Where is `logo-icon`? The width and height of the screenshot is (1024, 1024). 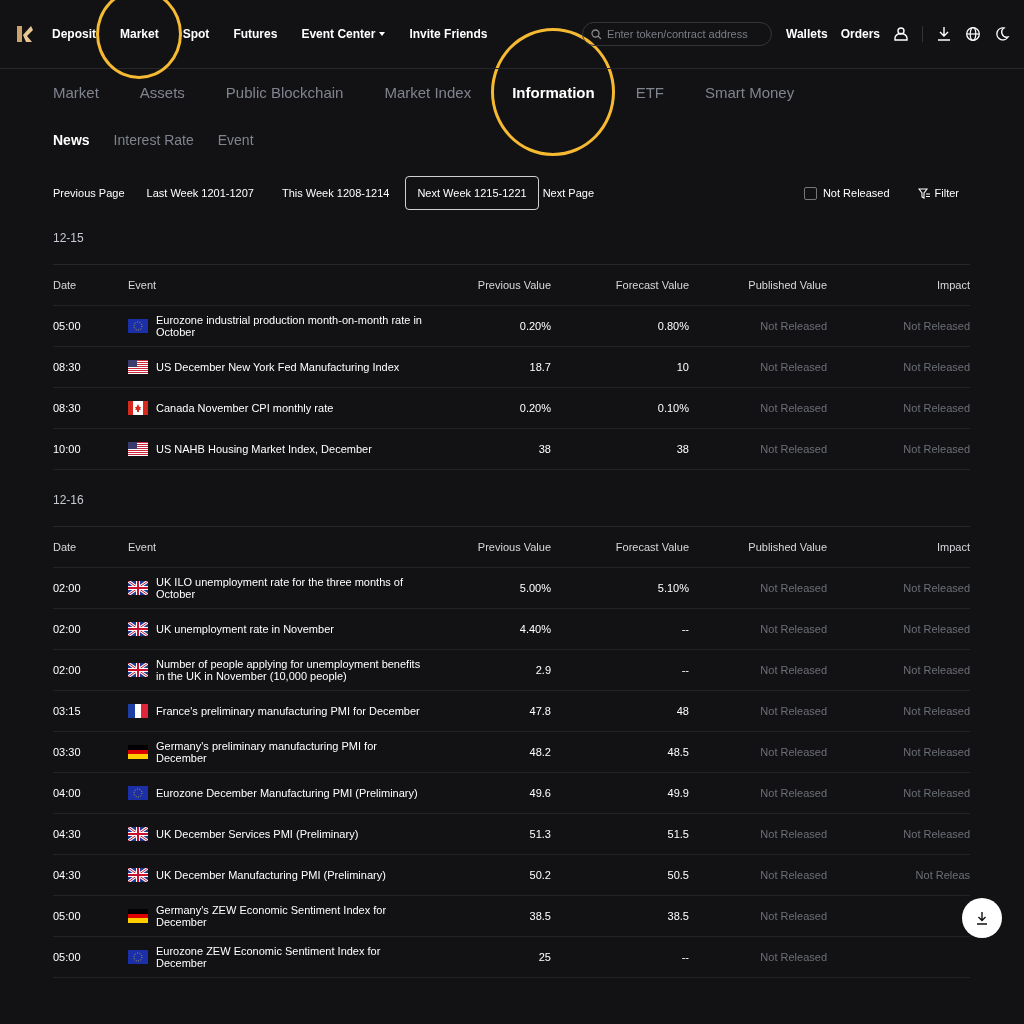 logo-icon is located at coordinates (25, 34).